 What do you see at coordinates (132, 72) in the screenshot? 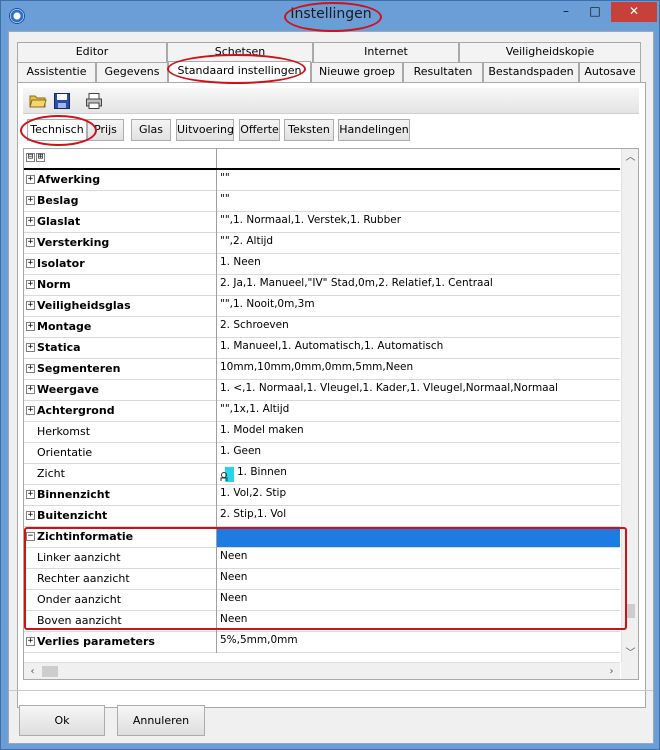
I see `tab-gegevens: Gegevens` at bounding box center [132, 72].